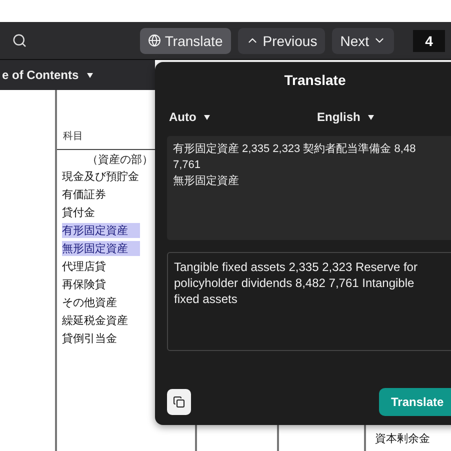 The height and width of the screenshot is (451, 451). I want to click on account-item: 繰延税金資産, so click(95, 321).